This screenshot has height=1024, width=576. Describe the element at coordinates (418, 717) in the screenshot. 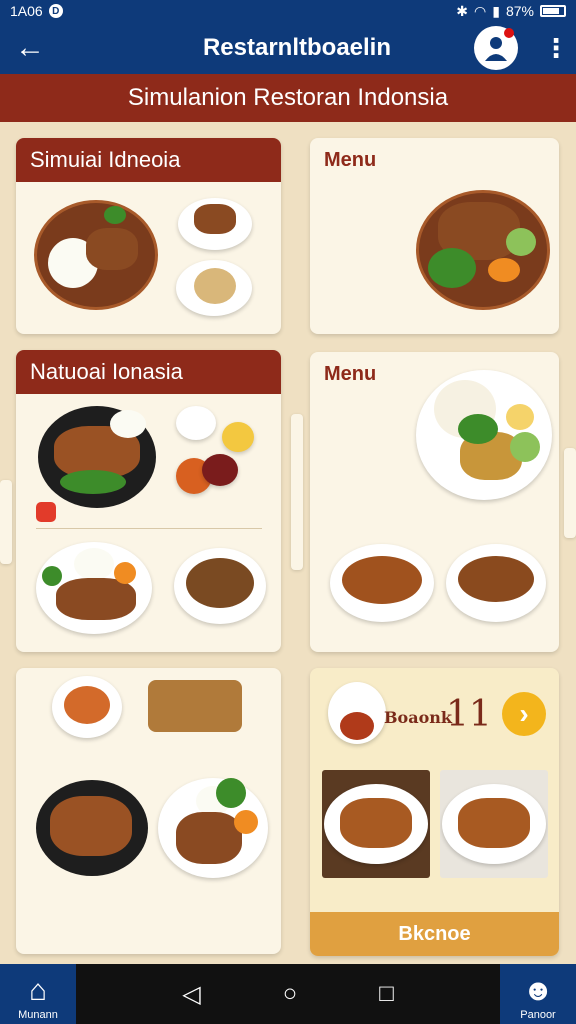

I see `promo-label: Boaonk` at that location.